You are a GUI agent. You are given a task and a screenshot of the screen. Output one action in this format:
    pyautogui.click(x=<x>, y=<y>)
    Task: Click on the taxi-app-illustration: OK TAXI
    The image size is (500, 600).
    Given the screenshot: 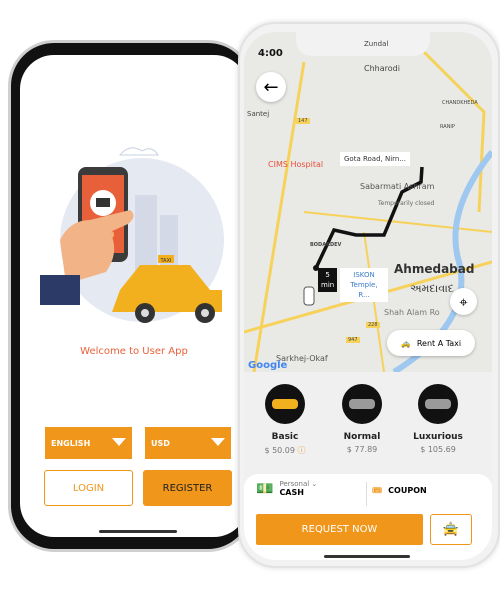 What is the action you would take?
    pyautogui.click(x=132, y=235)
    